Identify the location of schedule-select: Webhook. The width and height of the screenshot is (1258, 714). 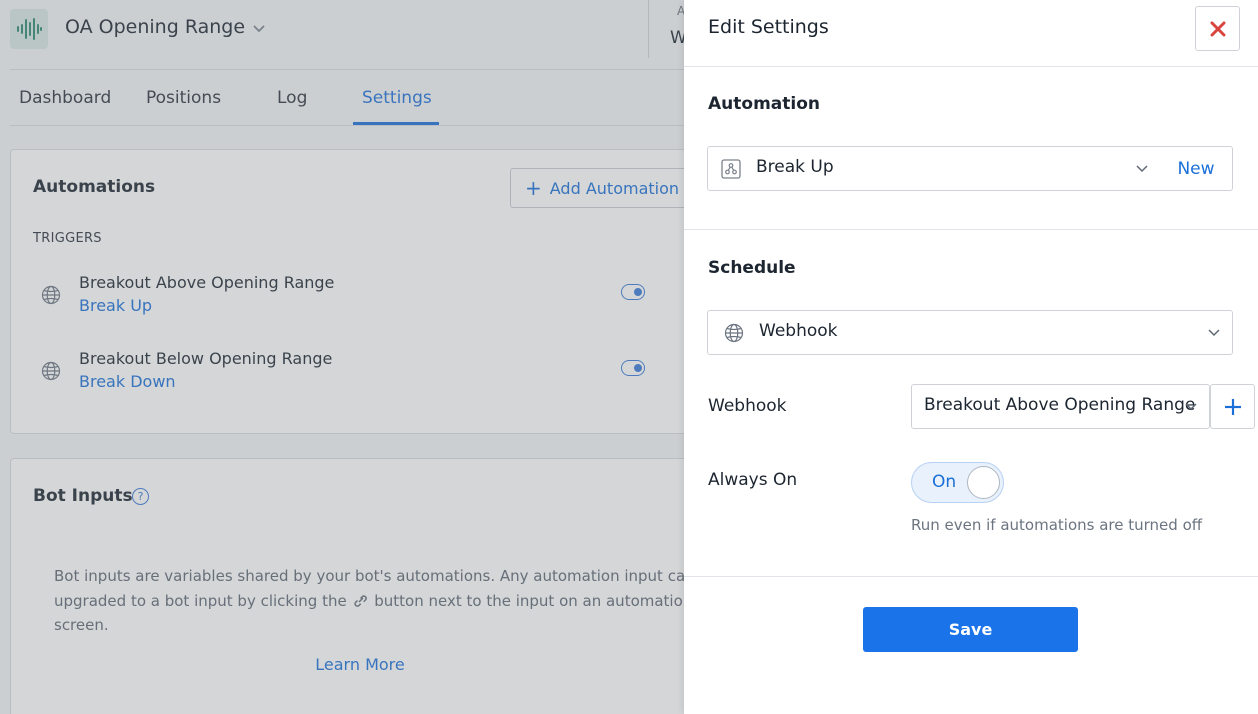
(970, 332).